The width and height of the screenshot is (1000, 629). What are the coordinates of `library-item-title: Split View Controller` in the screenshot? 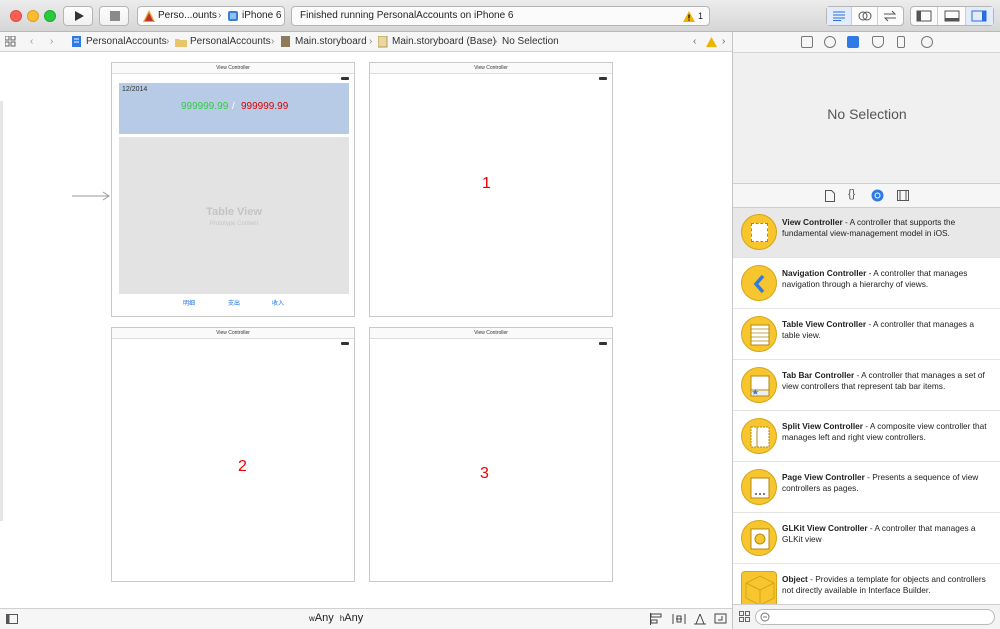 It's located at (822, 426).